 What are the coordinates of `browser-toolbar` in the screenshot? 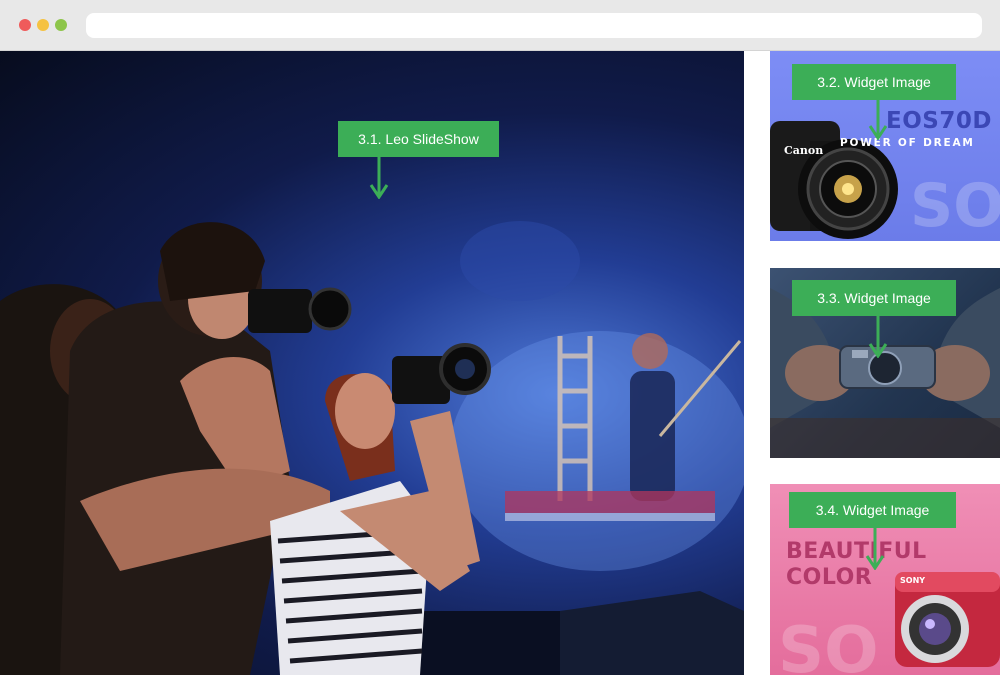 It's located at (500, 25).